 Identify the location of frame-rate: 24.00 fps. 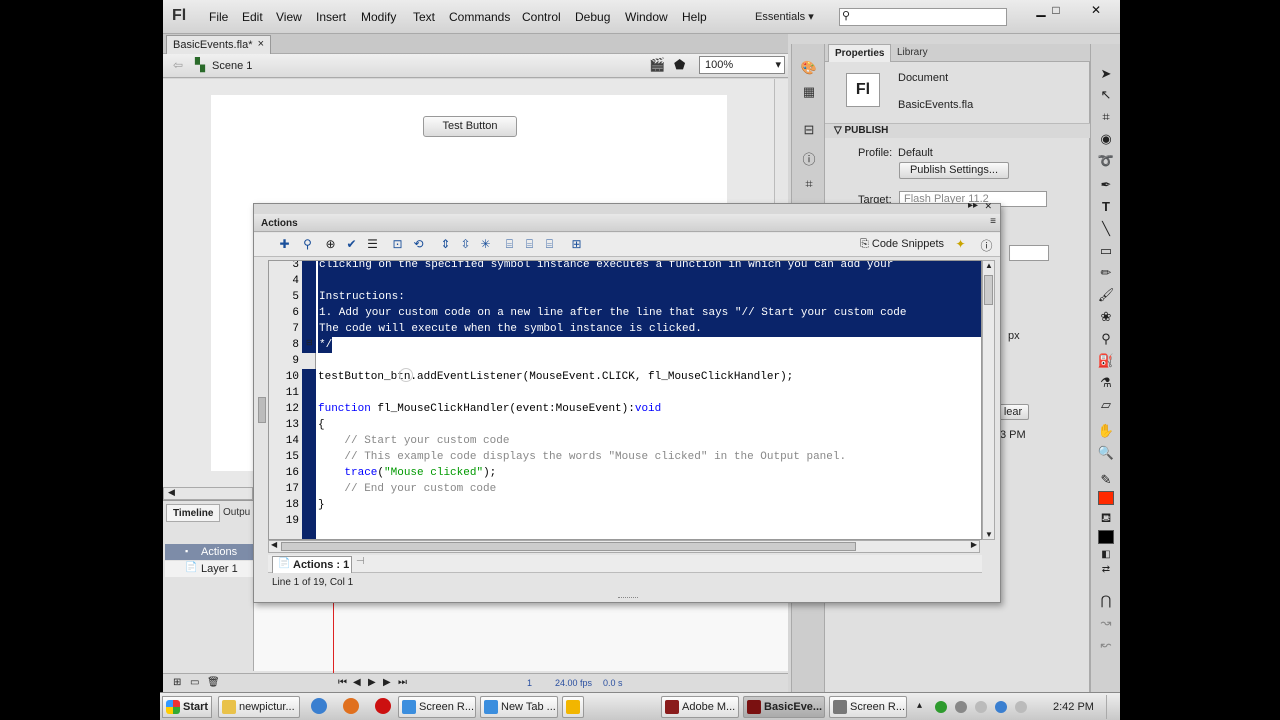
(573, 683).